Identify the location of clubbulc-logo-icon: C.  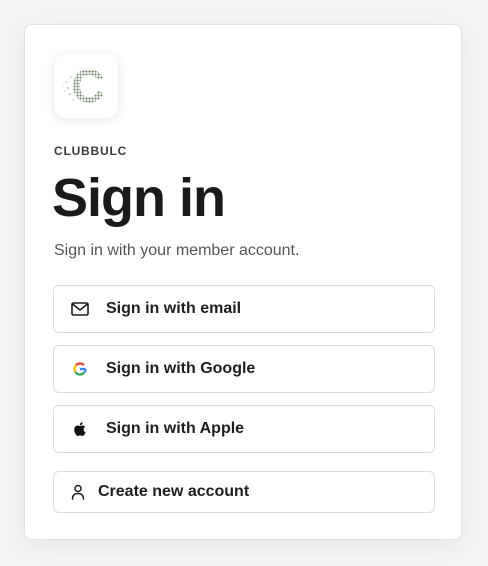
(86, 86).